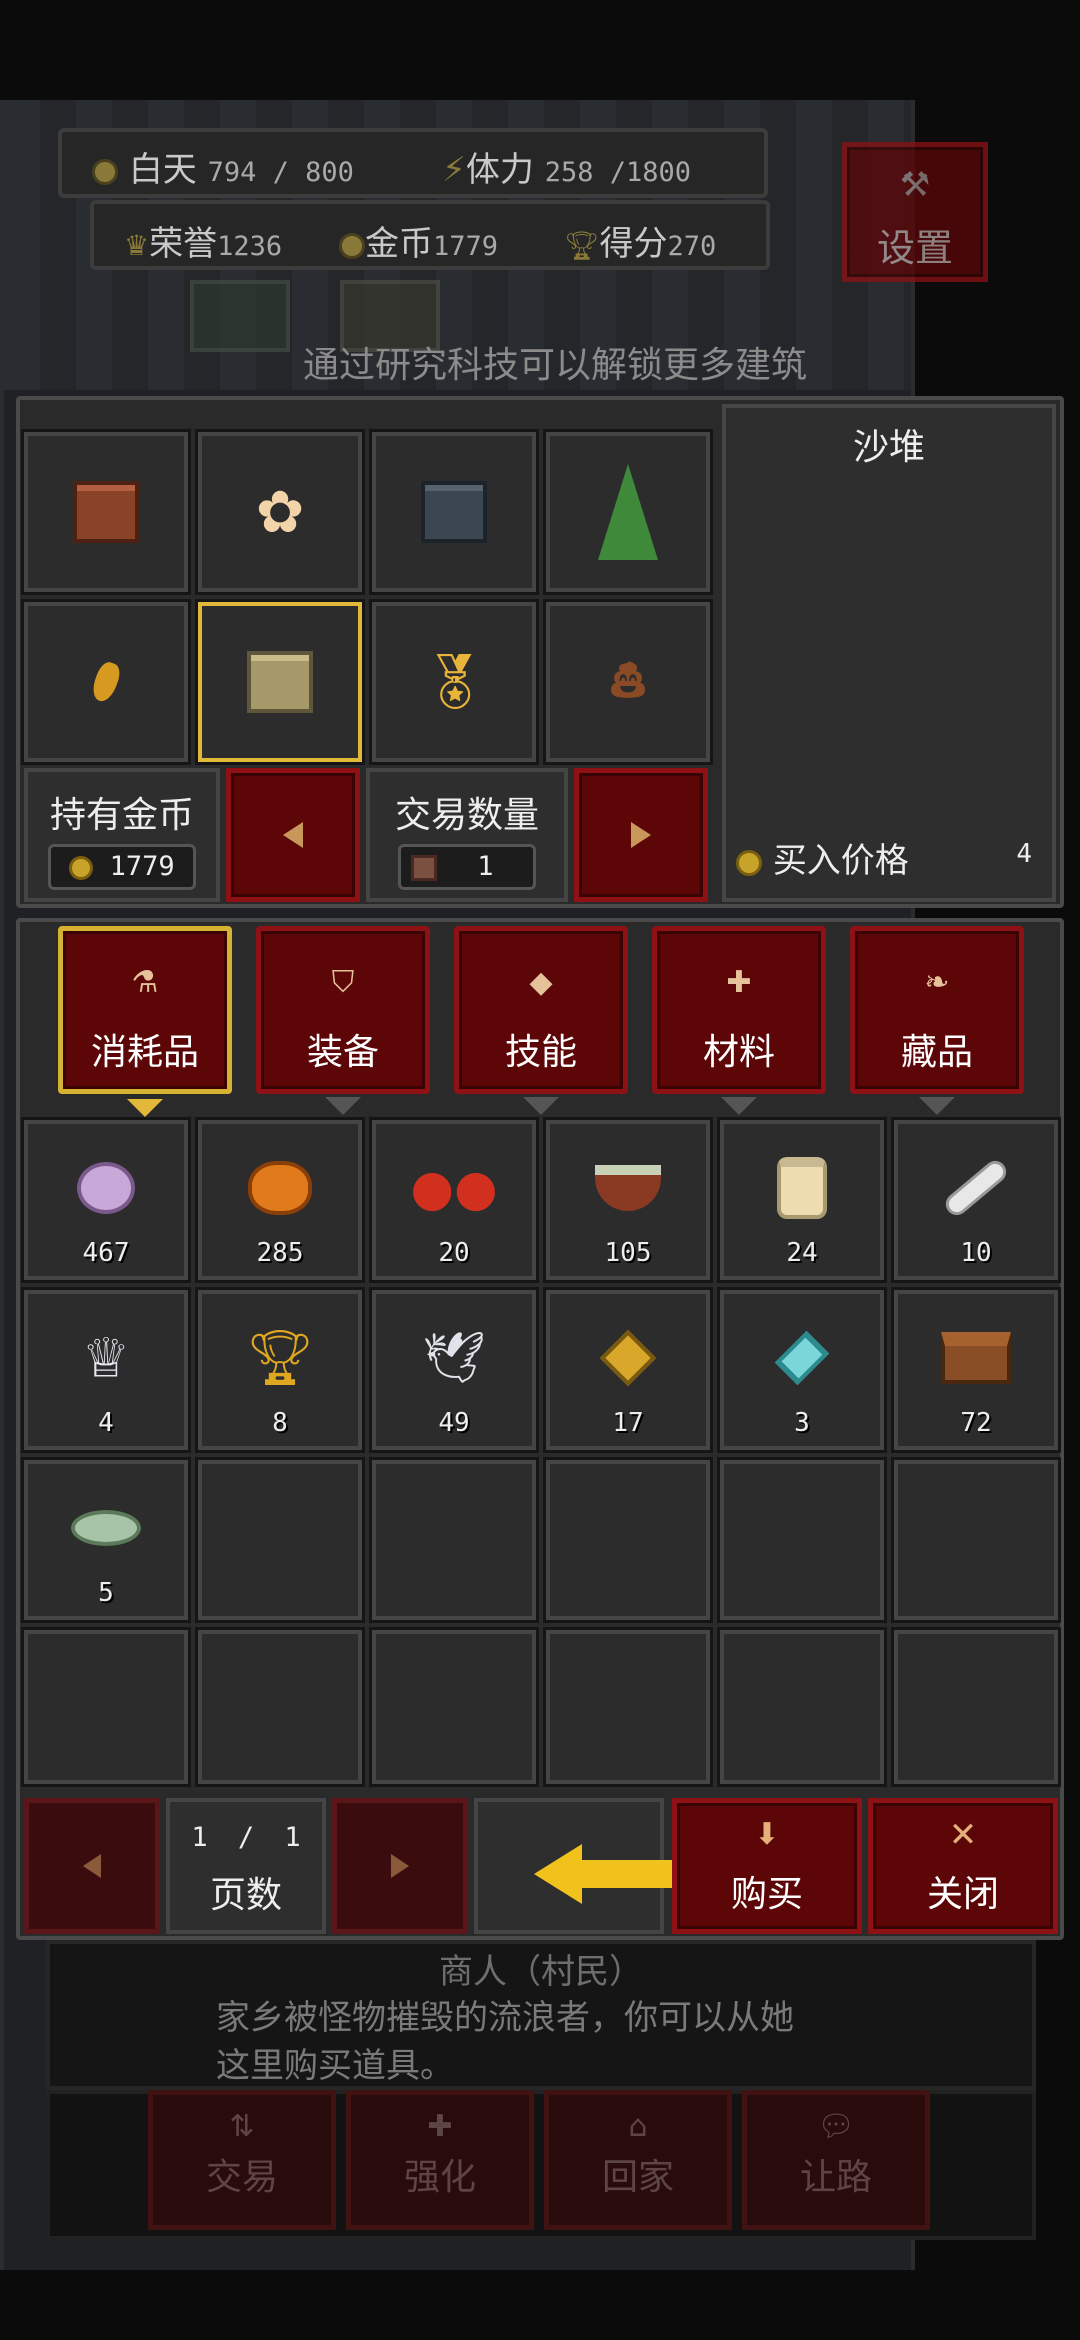  Describe the element at coordinates (280, 512) in the screenshot. I see `building-slot: ✿` at that location.